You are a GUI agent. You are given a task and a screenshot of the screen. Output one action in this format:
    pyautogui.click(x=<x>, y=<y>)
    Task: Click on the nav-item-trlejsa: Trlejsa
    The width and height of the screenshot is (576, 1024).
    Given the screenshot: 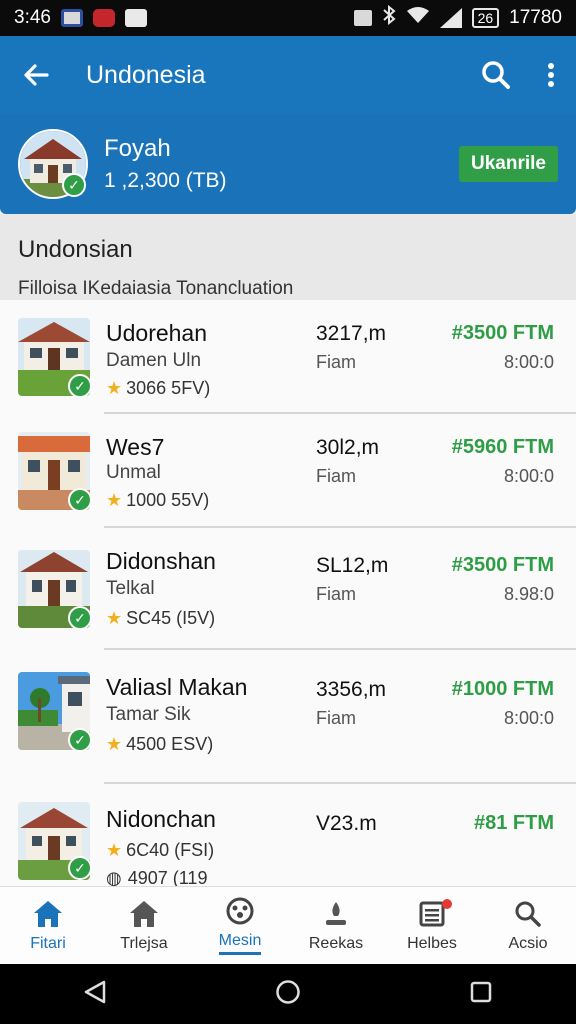 What is the action you would take?
    pyautogui.click(x=144, y=925)
    